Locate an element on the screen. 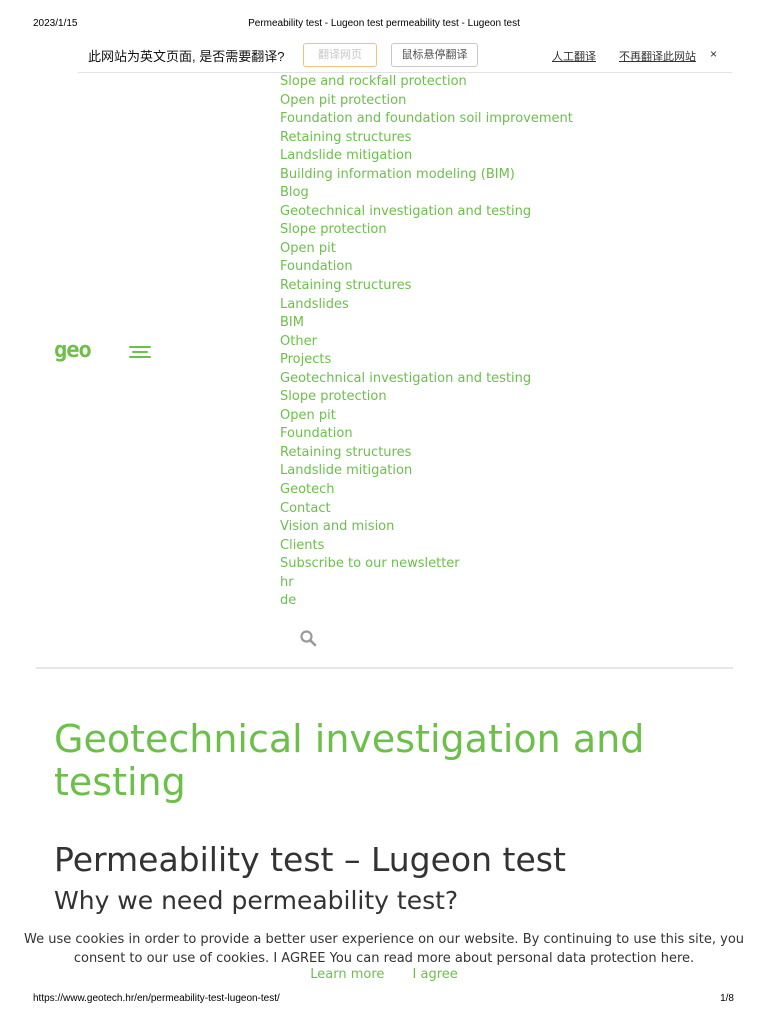 The image size is (768, 1024). nav-item: Blog is located at coordinates (426, 193).